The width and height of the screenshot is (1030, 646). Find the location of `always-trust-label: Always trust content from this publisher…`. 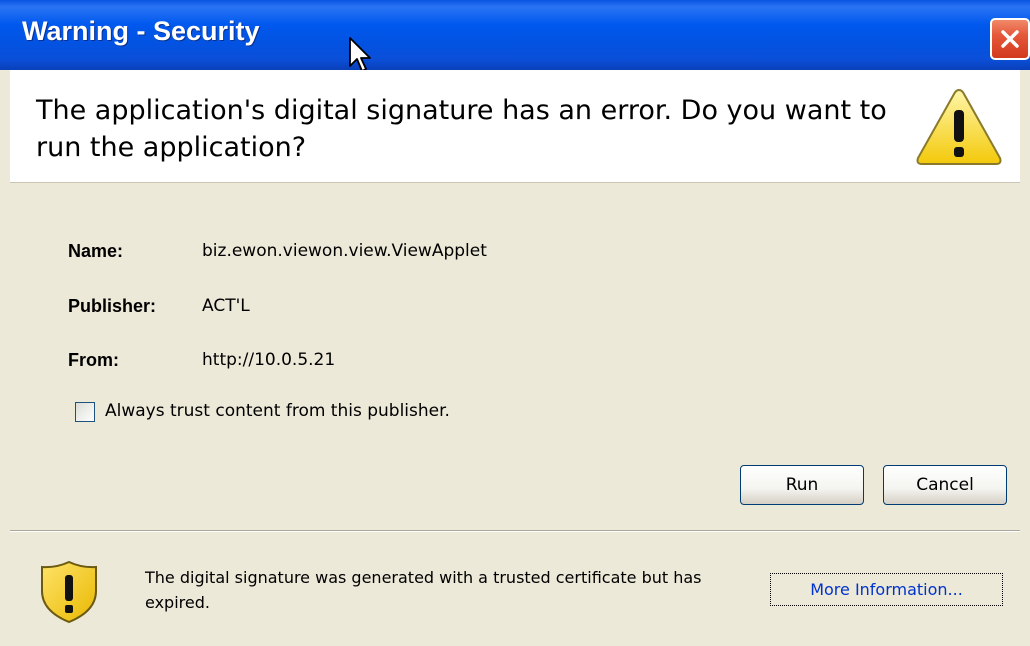

always-trust-label: Always trust content from this publisher… is located at coordinates (277, 411).